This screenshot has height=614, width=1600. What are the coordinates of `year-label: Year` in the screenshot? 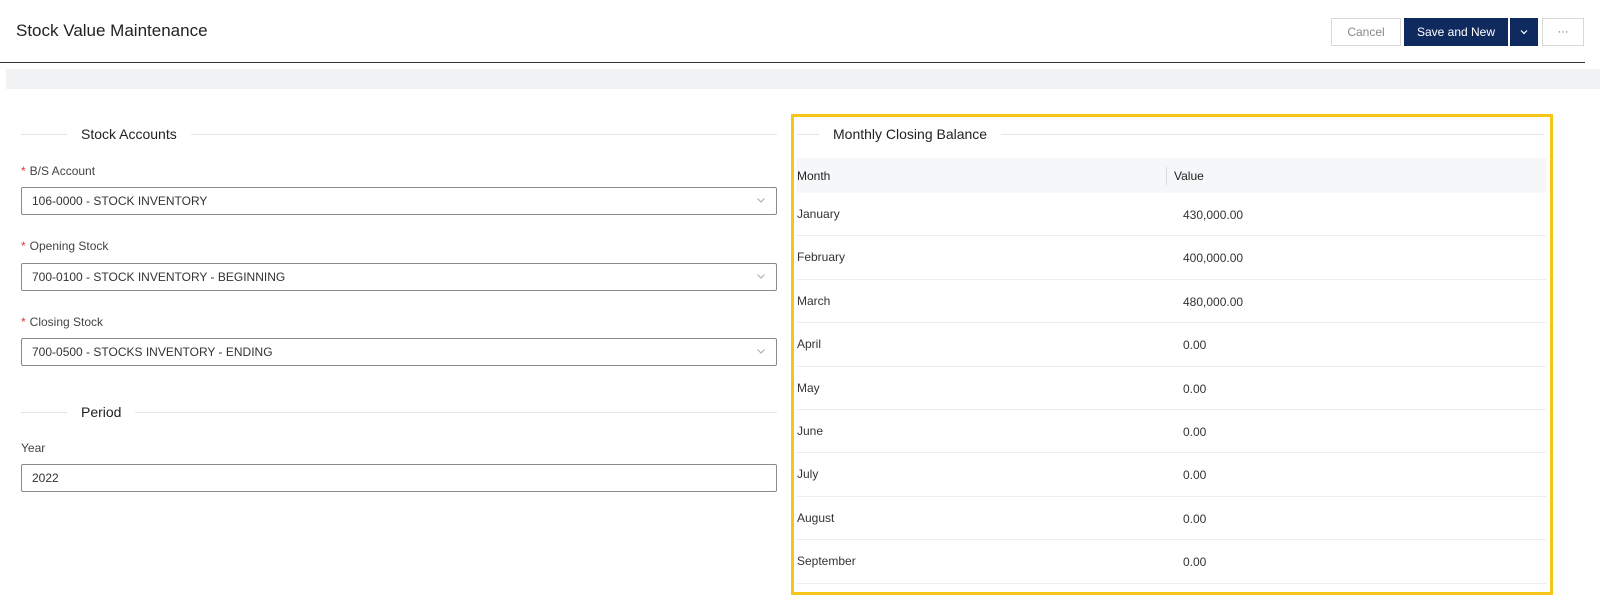 It's located at (33, 448).